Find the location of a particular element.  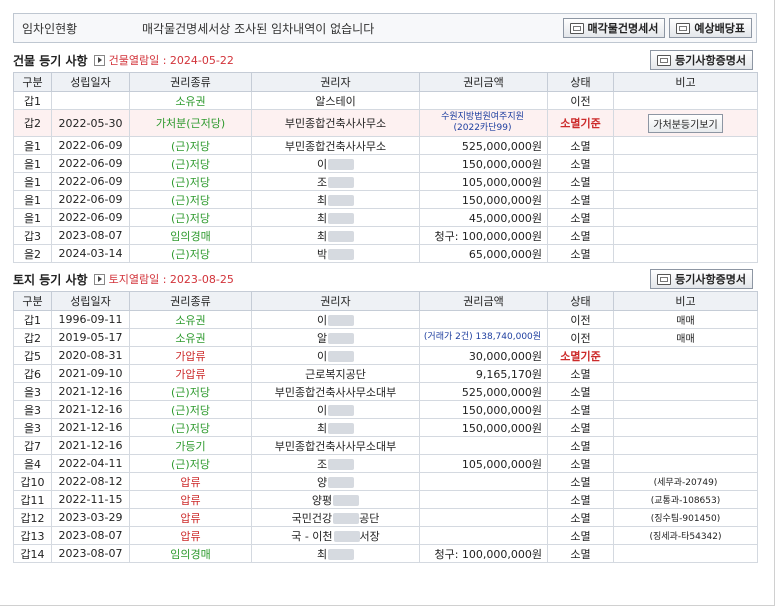

cell-status: 이전 is located at coordinates (580, 337).